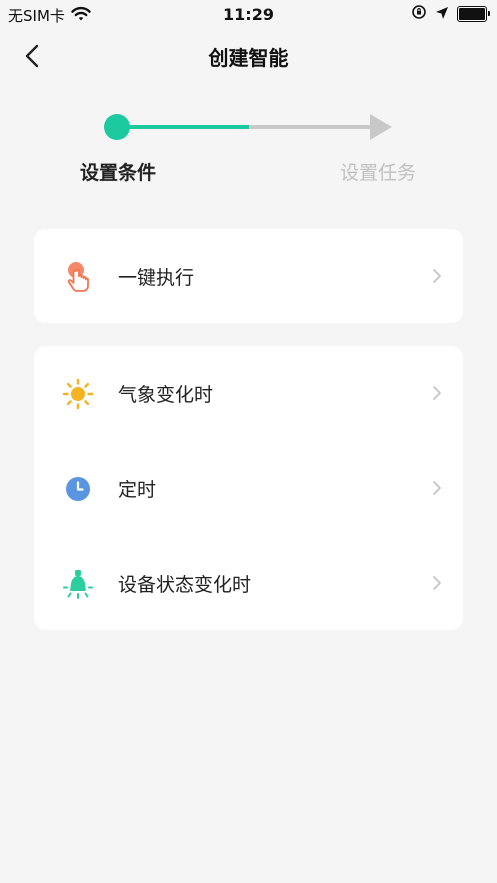 The width and height of the screenshot is (497, 883). Describe the element at coordinates (248, 15) in the screenshot. I see `status-bar: 无SIM卡 11:29` at that location.